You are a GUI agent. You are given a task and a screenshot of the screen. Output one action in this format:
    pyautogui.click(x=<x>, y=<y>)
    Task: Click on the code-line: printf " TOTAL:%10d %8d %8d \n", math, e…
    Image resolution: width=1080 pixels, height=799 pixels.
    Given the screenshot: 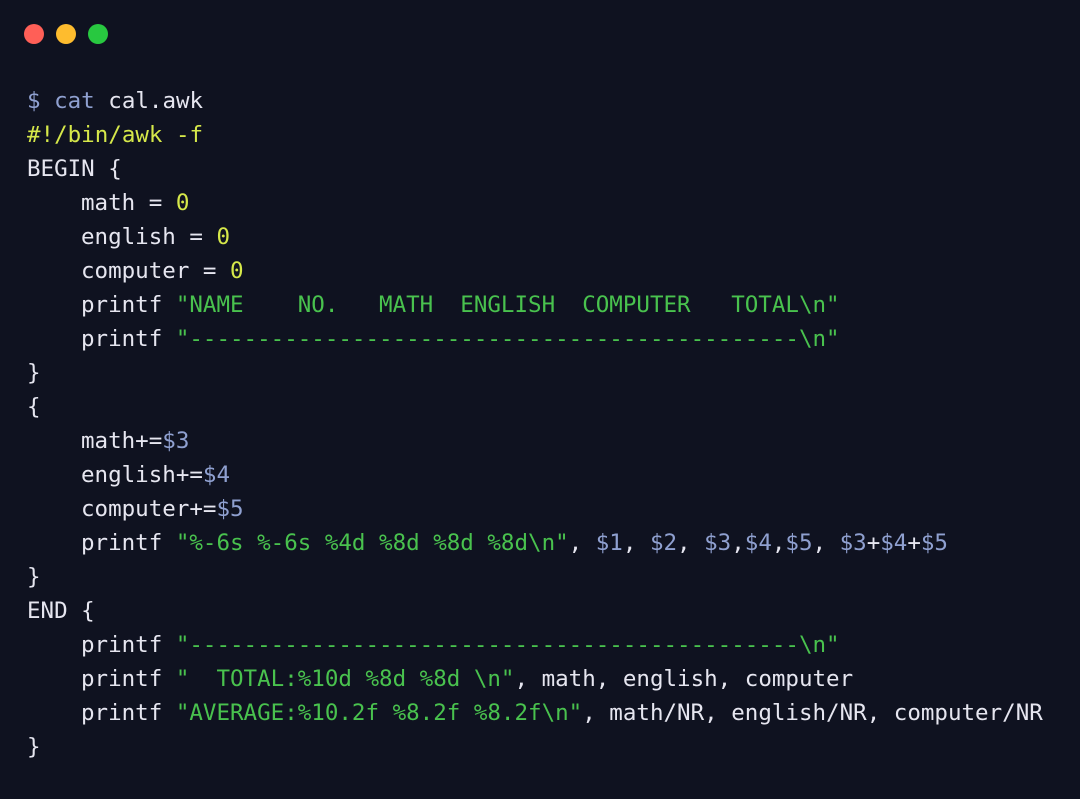 What is the action you would take?
    pyautogui.click(x=535, y=679)
    